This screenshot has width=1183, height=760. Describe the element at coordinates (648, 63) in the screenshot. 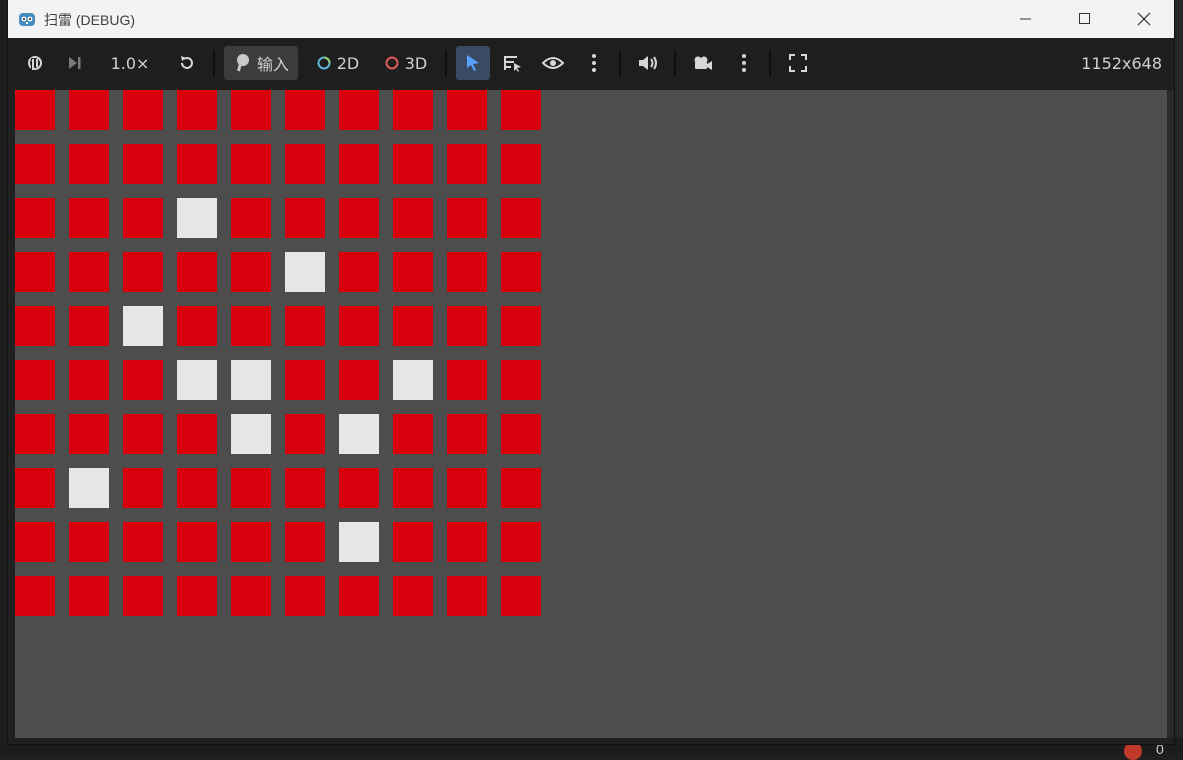

I see `mute-audio-button` at that location.